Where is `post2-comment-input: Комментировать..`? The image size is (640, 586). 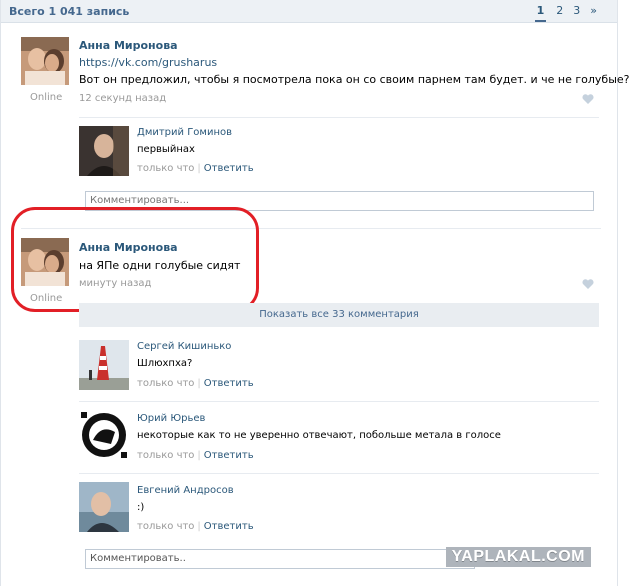 post2-comment-input: Комментировать.. is located at coordinates (280, 559).